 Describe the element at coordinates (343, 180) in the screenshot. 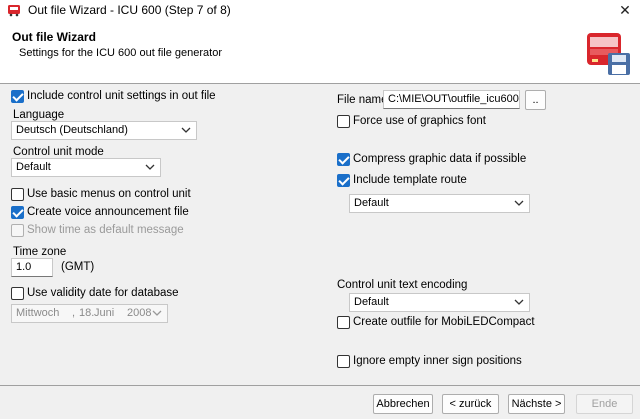

I see `template-route-checkbox` at that location.